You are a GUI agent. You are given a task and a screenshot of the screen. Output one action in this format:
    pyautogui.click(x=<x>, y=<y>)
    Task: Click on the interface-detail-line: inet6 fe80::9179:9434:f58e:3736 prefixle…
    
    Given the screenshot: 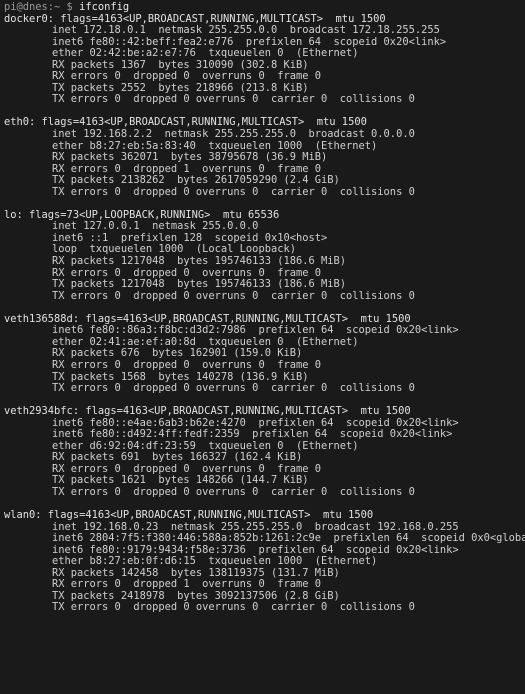 What is the action you would take?
    pyautogui.click(x=255, y=550)
    